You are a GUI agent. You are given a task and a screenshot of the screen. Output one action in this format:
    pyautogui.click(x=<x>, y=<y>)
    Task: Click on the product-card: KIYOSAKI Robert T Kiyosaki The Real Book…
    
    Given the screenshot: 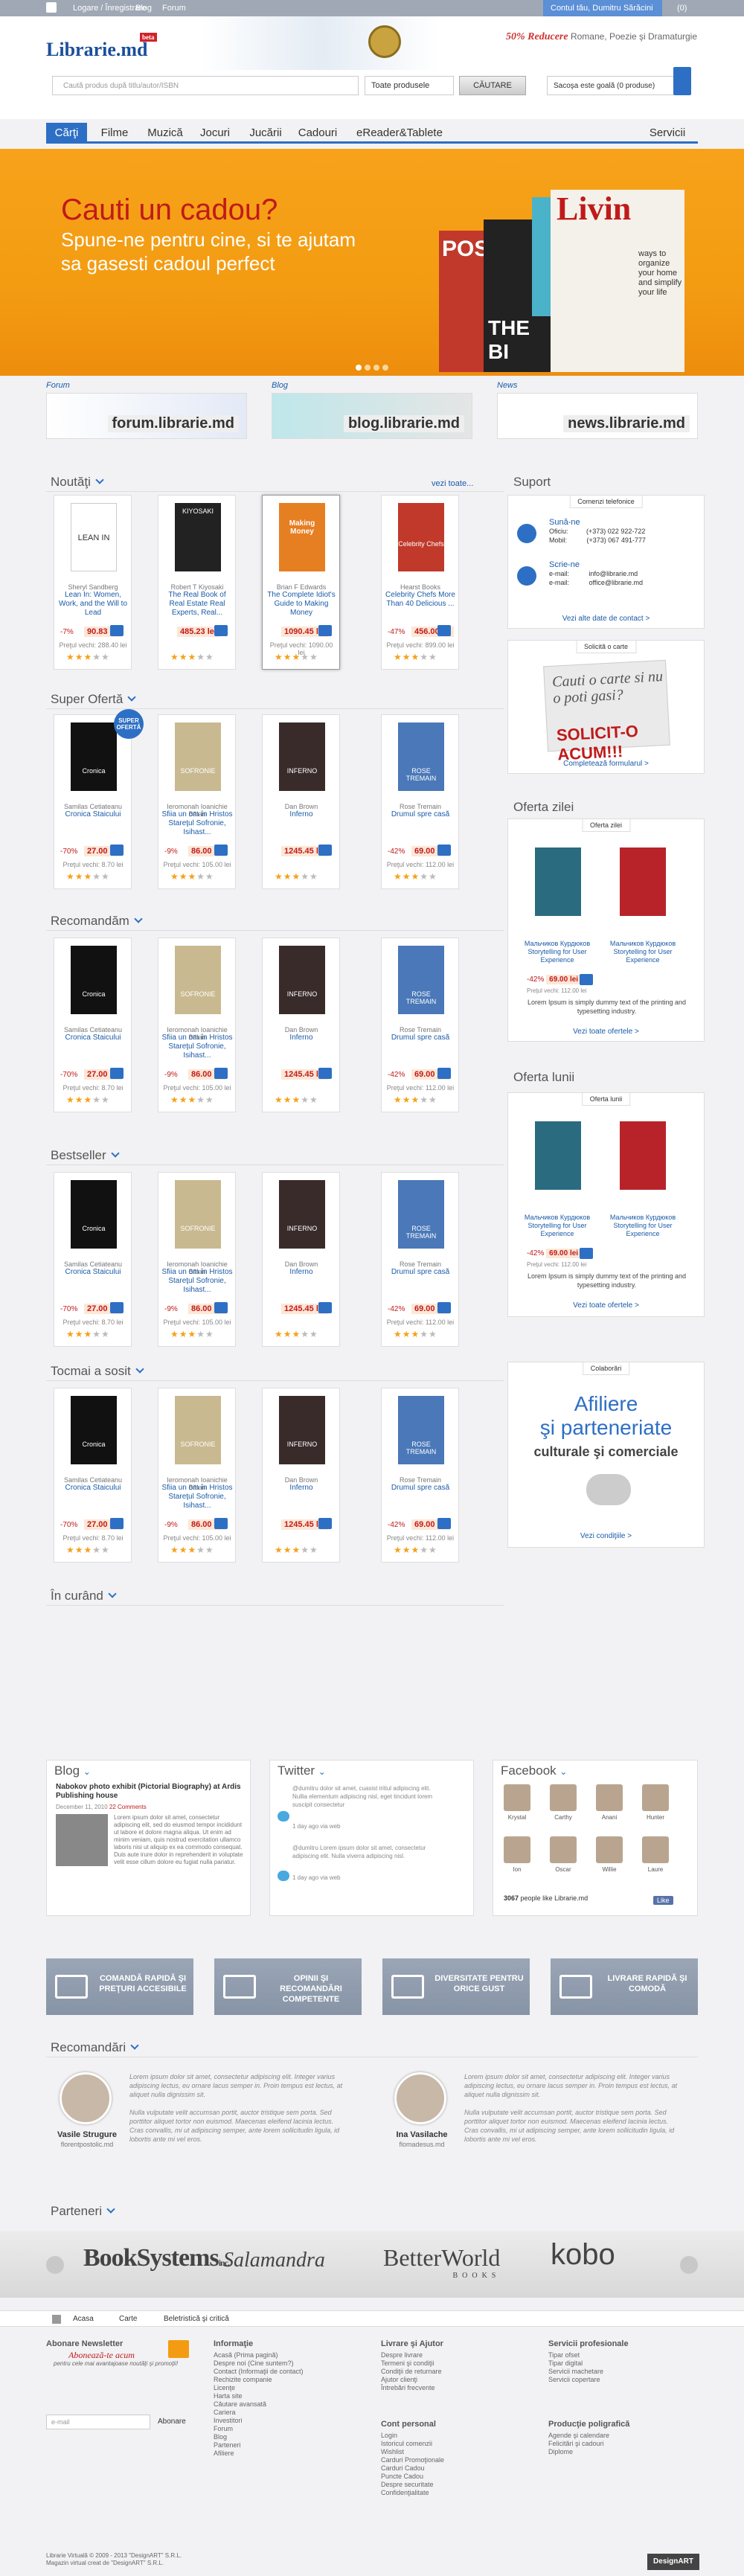 What is the action you would take?
    pyautogui.click(x=197, y=582)
    